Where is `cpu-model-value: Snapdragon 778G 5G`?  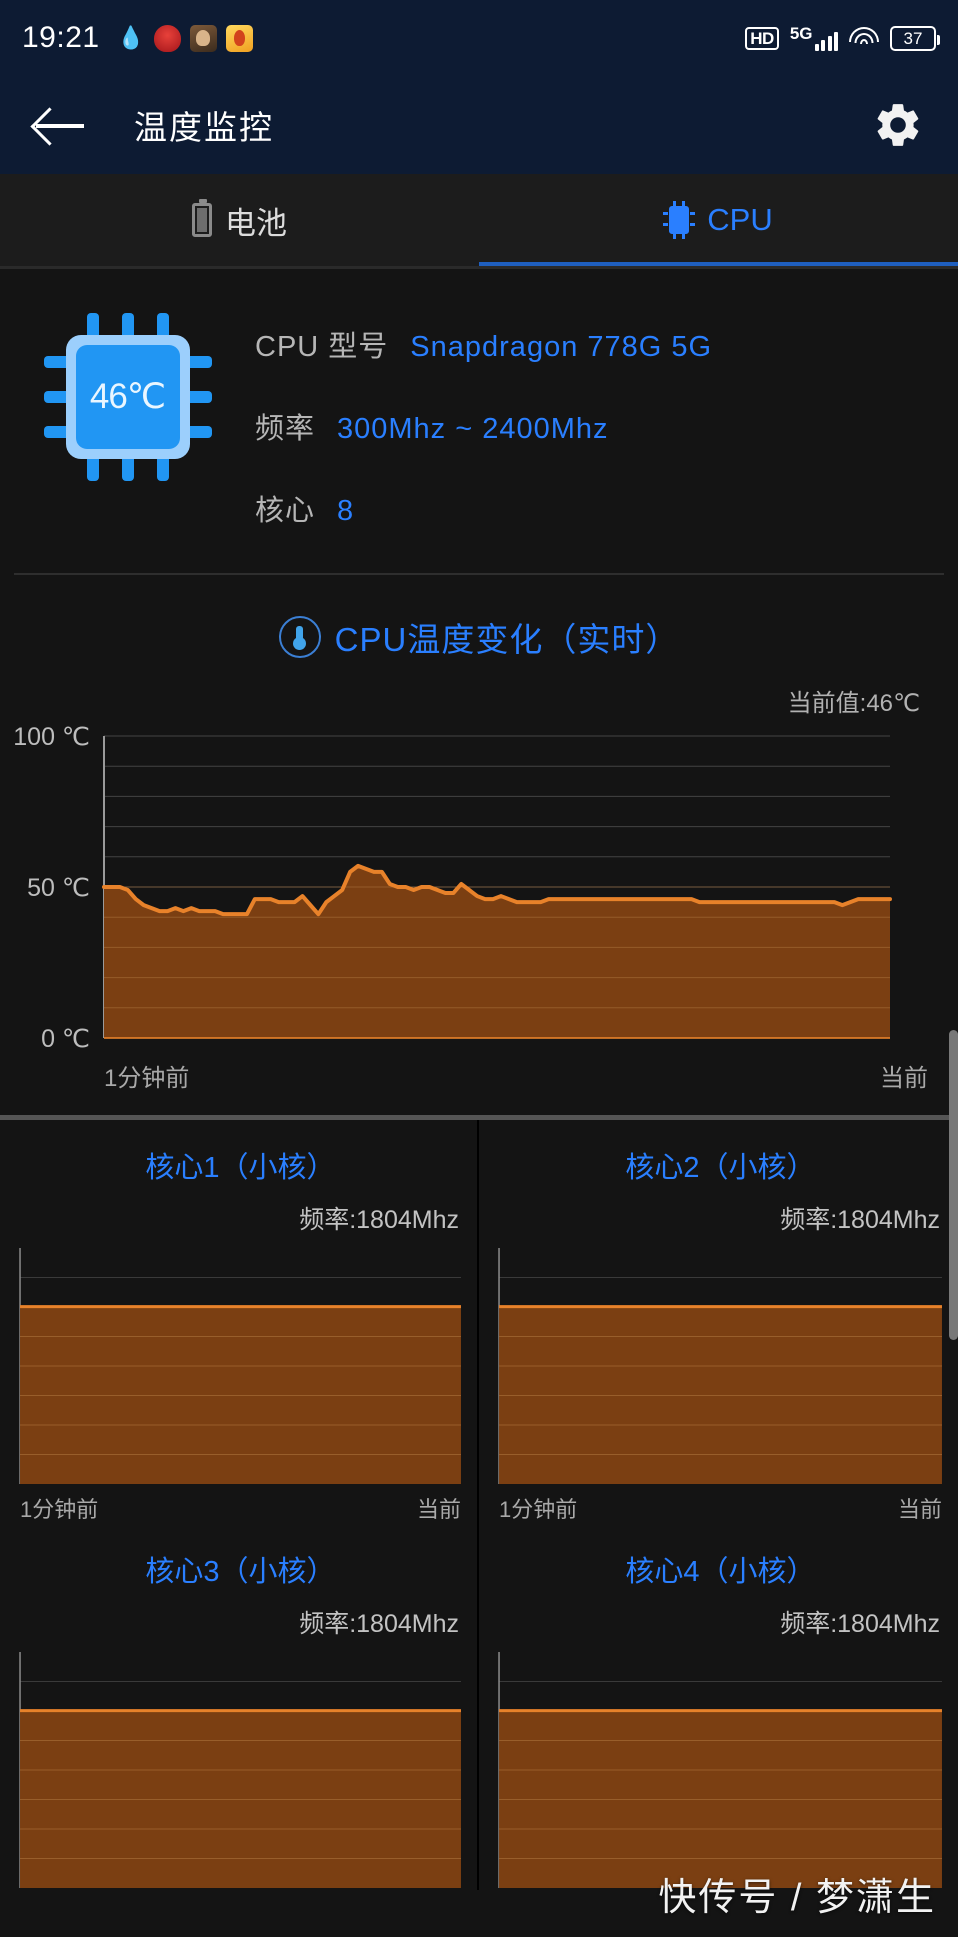 cpu-model-value: Snapdragon 778G 5G is located at coordinates (561, 347).